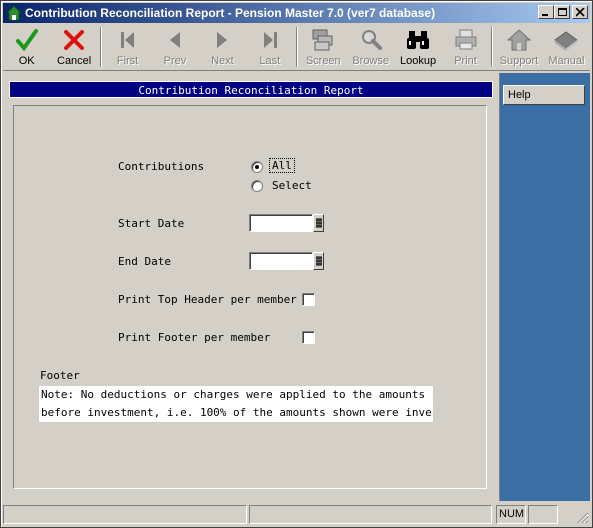  Describe the element at coordinates (281, 261) in the screenshot. I see `end-date-input` at that location.